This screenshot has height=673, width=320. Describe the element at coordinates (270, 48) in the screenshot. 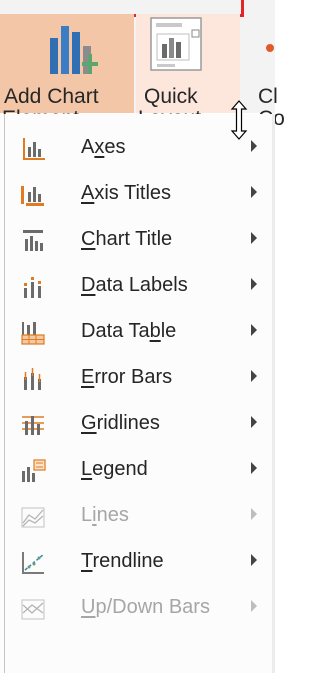

I see `color-dot-icon` at that location.